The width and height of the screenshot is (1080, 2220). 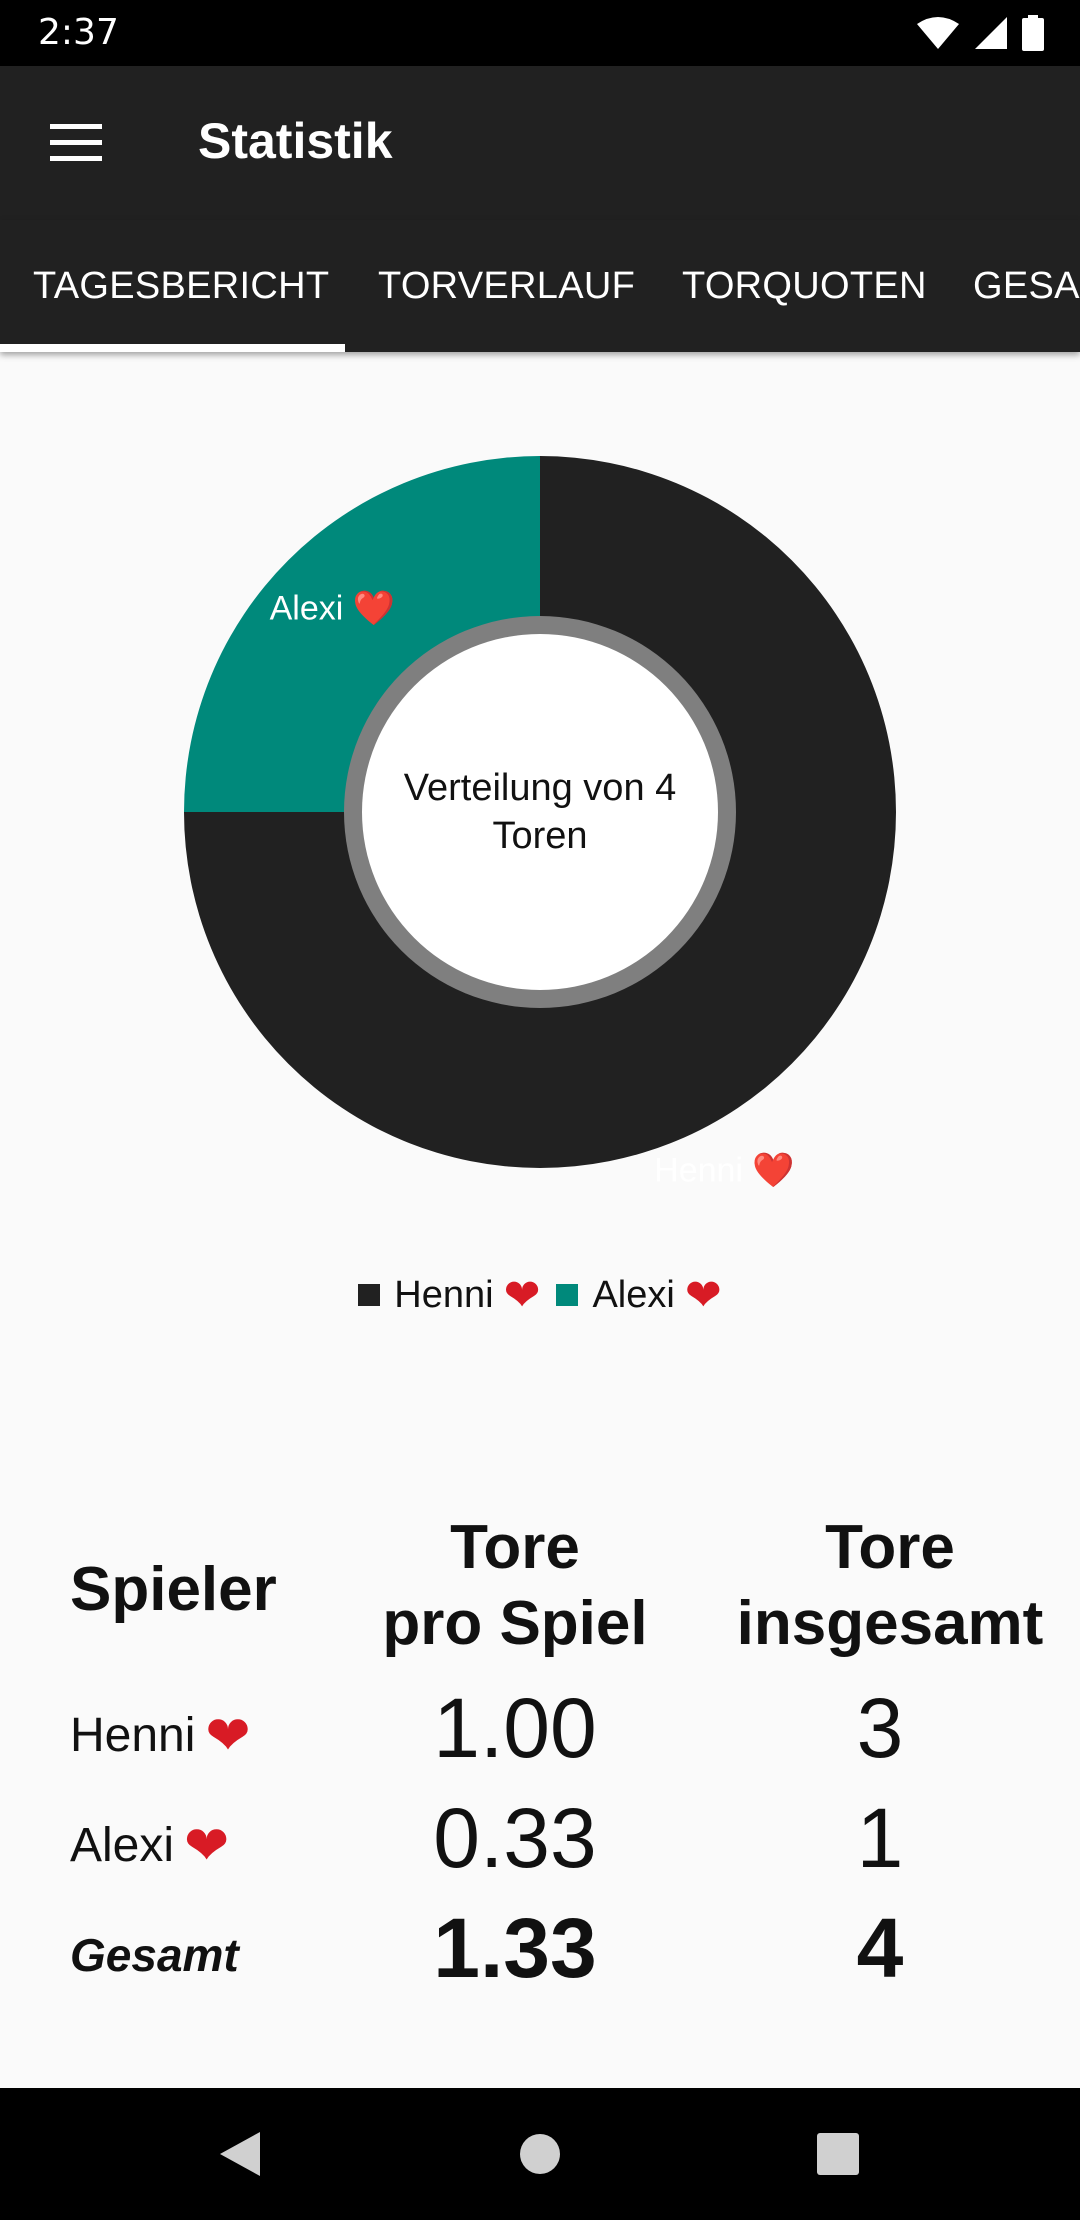 I want to click on table-row-player: Henni ❤, so click(x=160, y=1735).